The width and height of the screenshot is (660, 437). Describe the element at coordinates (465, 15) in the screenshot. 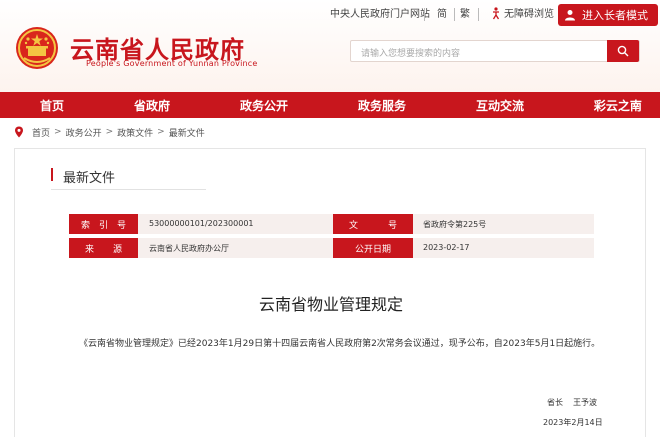

I see `traditional-chinese-link: 繁` at that location.